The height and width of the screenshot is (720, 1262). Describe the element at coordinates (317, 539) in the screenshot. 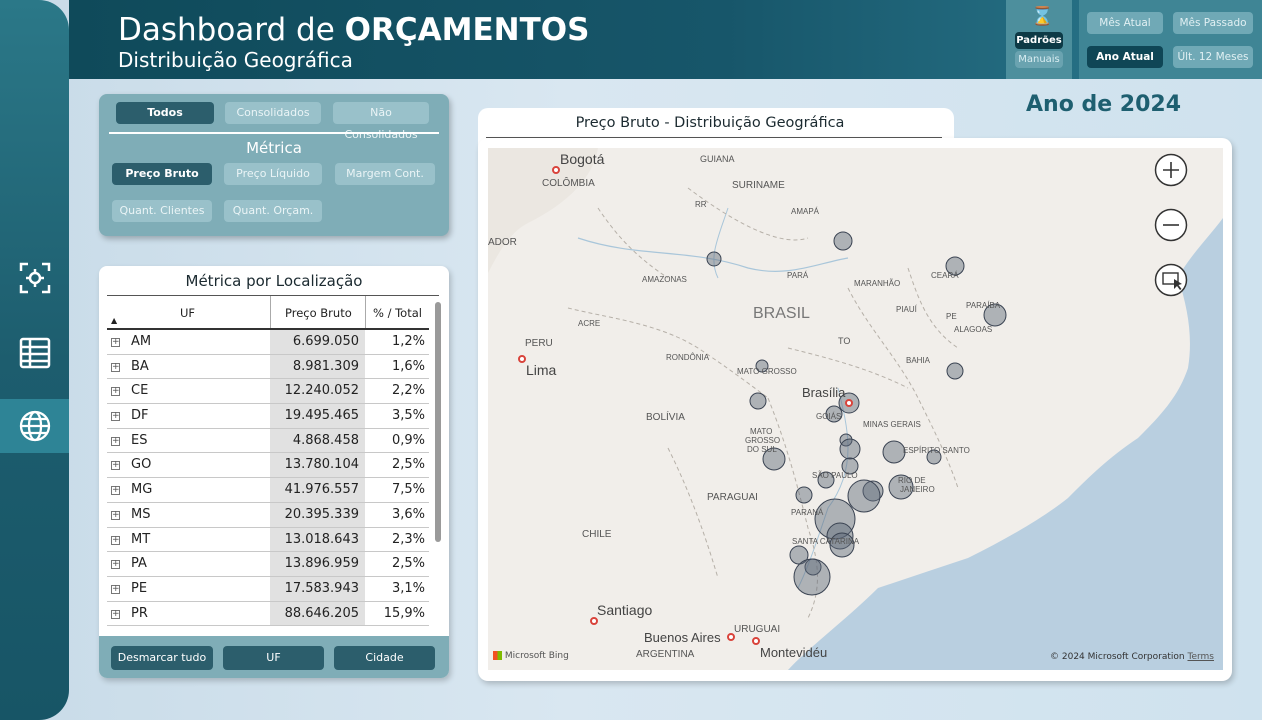

I see `cell-preco-bruto: 13.018.643` at that location.